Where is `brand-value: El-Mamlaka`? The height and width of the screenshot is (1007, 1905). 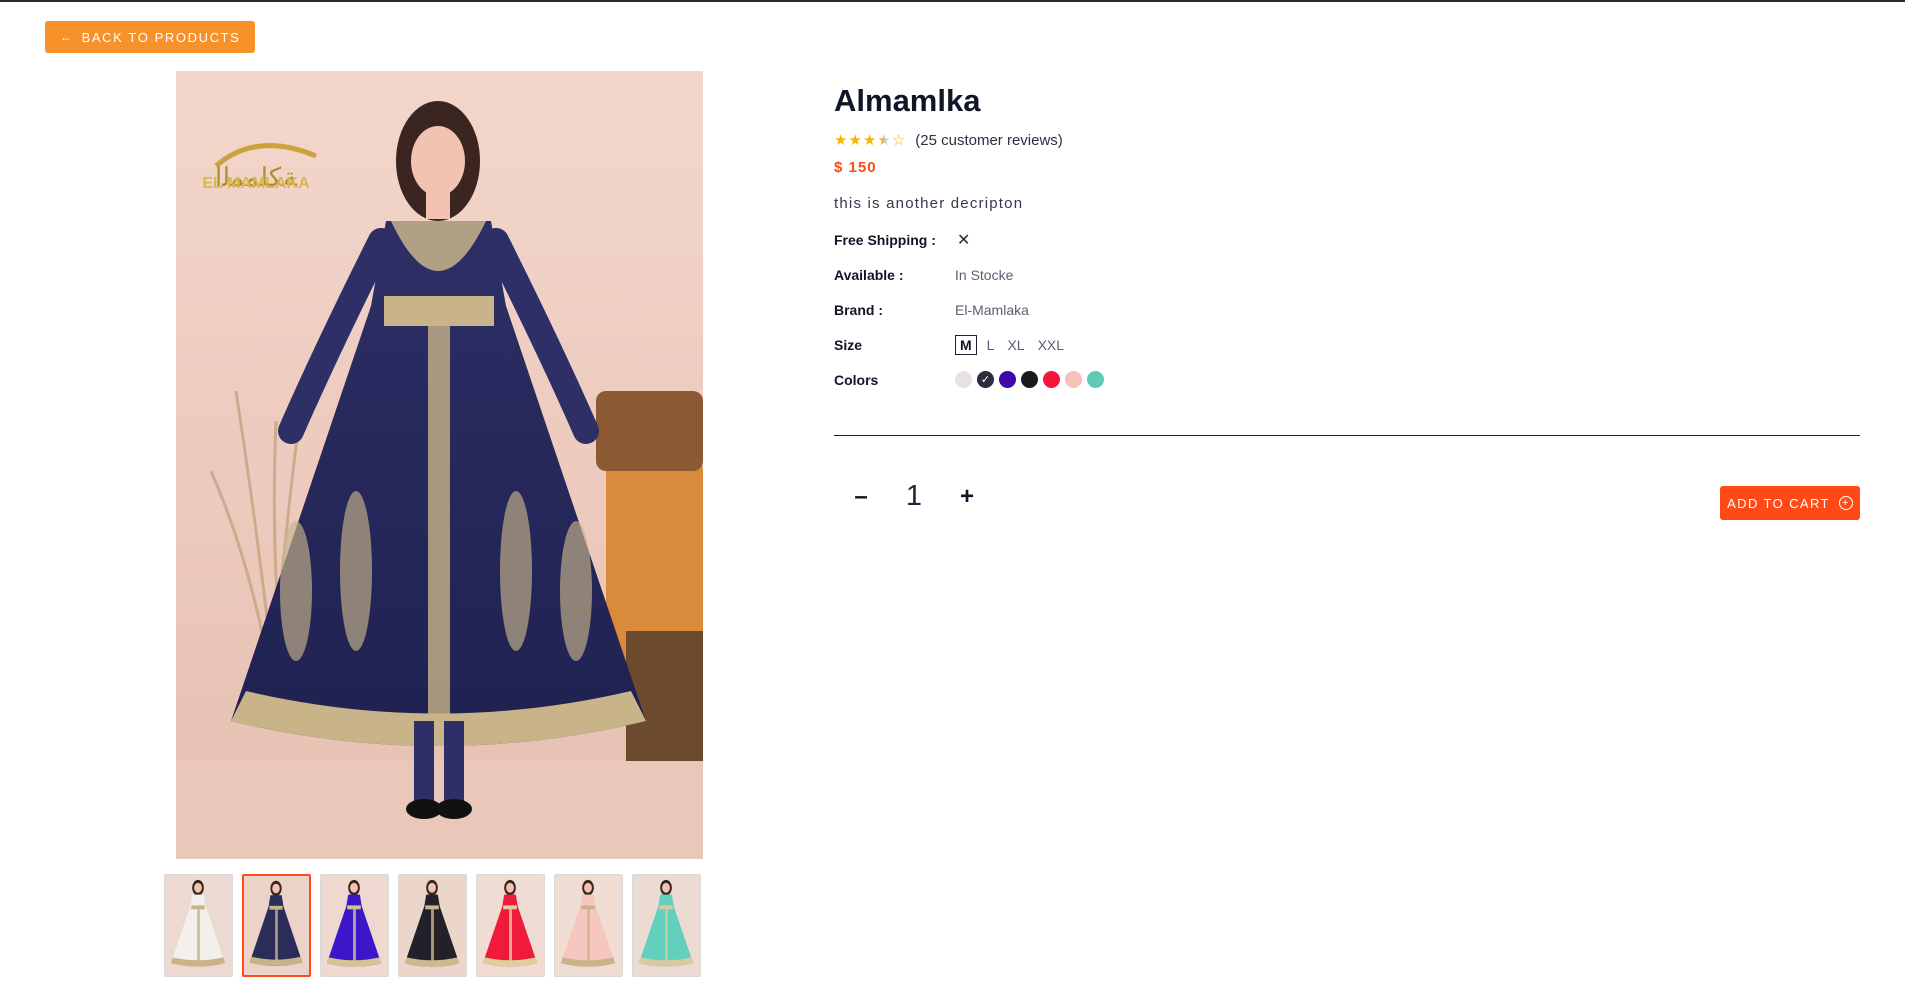
brand-value: El-Mamlaka is located at coordinates (992, 309).